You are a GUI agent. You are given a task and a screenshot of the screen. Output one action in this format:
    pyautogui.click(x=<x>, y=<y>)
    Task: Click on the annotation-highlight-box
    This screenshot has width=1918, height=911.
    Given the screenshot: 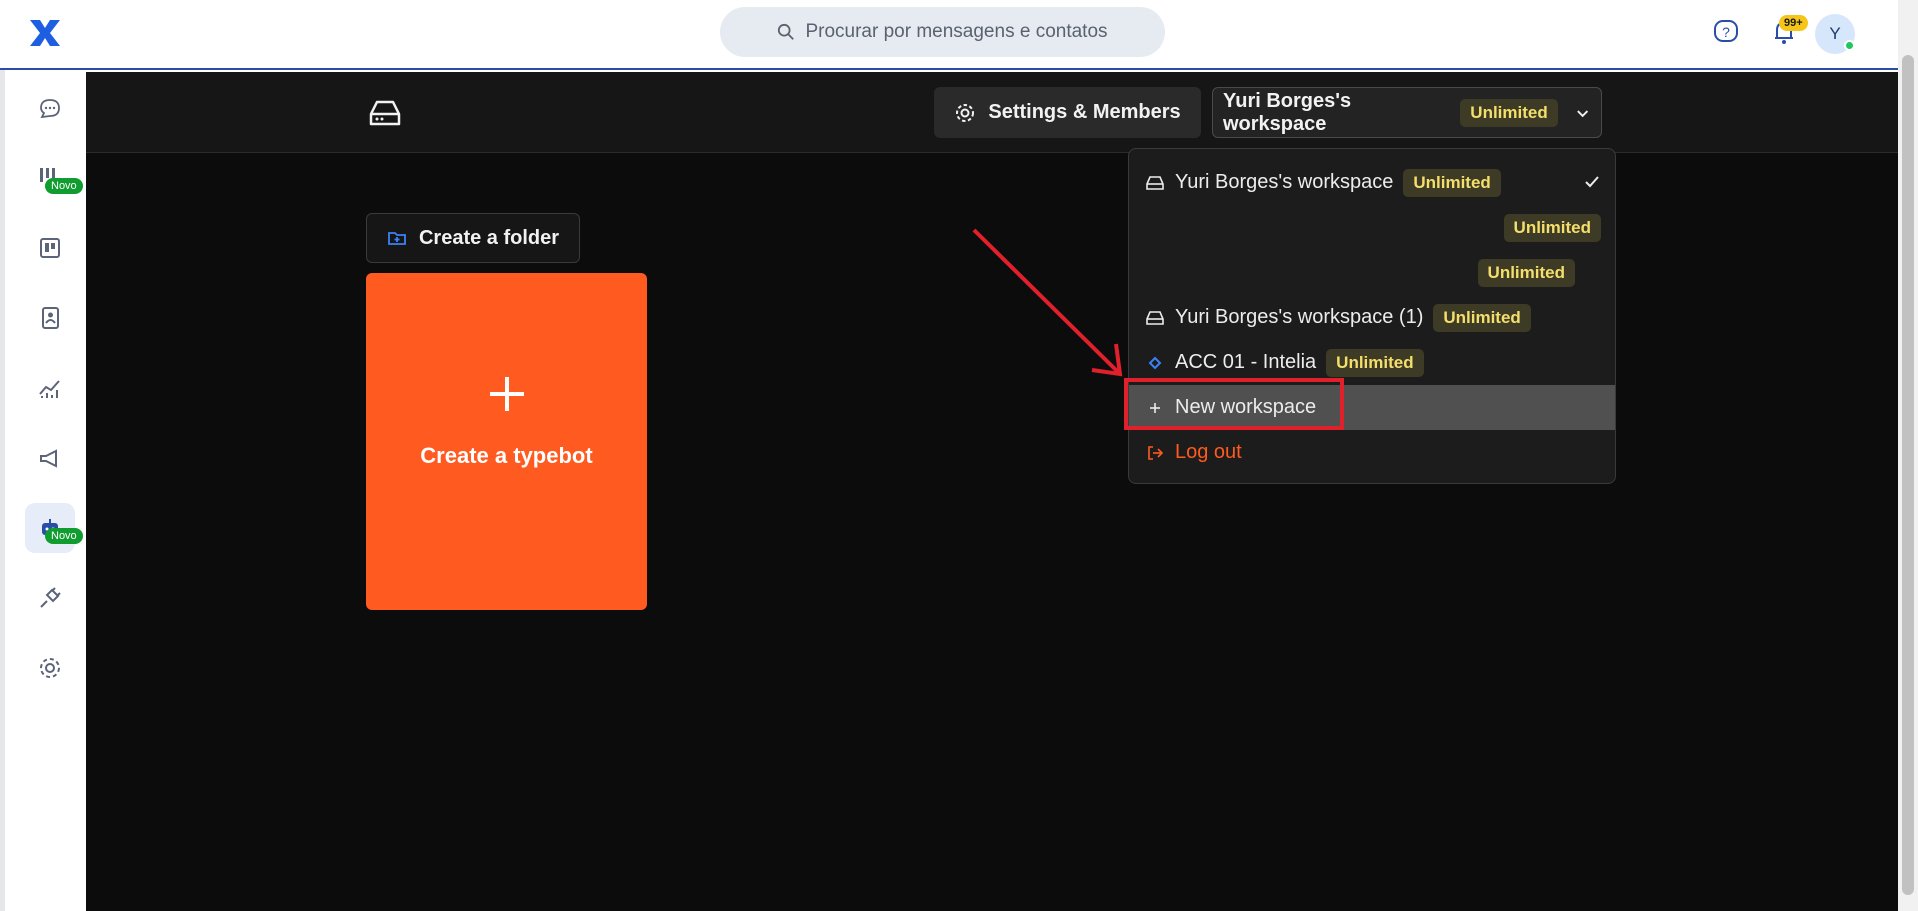 What is the action you would take?
    pyautogui.click(x=1234, y=404)
    